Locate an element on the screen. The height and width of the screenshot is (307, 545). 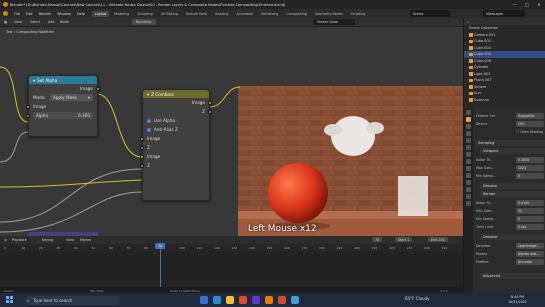
tab-texture-paint: Texture Paint is located at coordinates (196, 14).